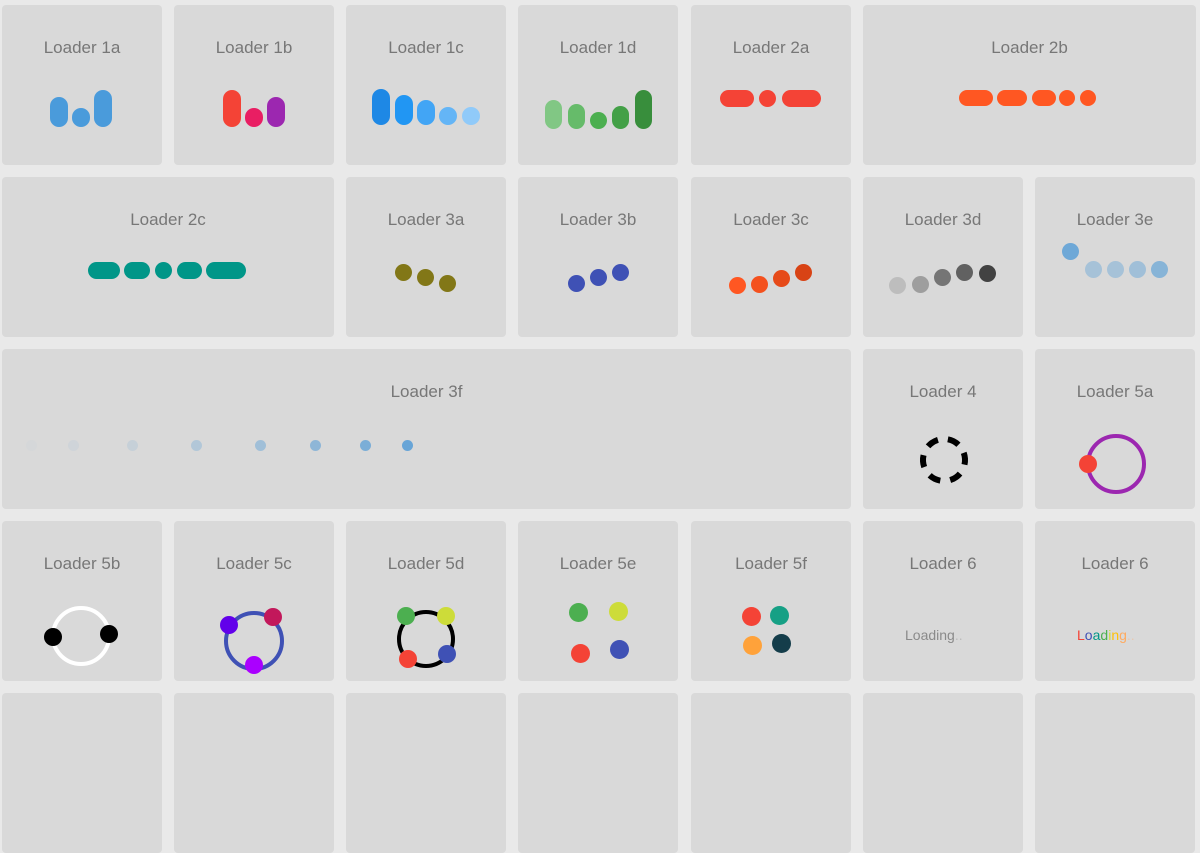 The image size is (1200, 853). Describe the element at coordinates (771, 47) in the screenshot. I see `loader-title: Loader 2a` at that location.